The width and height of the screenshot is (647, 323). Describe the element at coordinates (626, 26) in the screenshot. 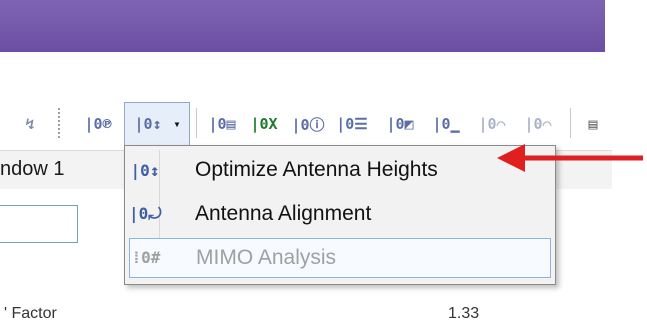

I see `title-gap` at that location.